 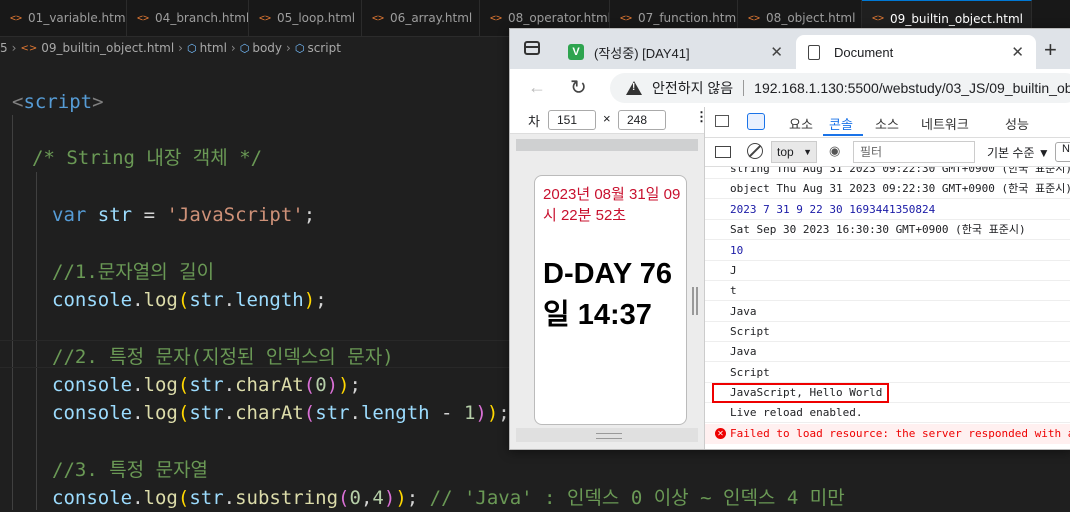 What do you see at coordinates (841, 123) in the screenshot?
I see `tab-console: 콘솔` at bounding box center [841, 123].